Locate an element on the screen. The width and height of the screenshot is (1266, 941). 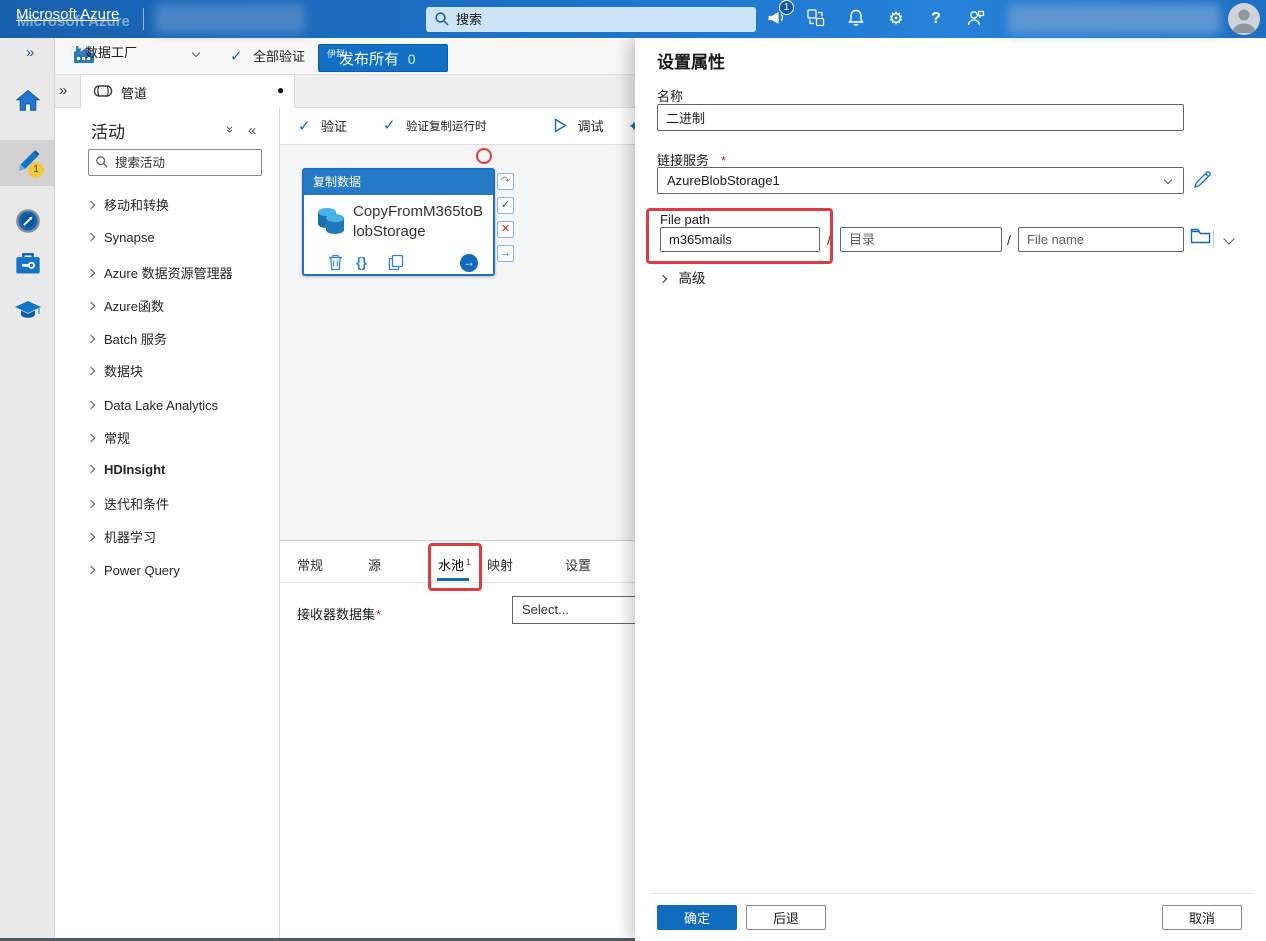
port-failure-icon: ✕ is located at coordinates (505, 229).